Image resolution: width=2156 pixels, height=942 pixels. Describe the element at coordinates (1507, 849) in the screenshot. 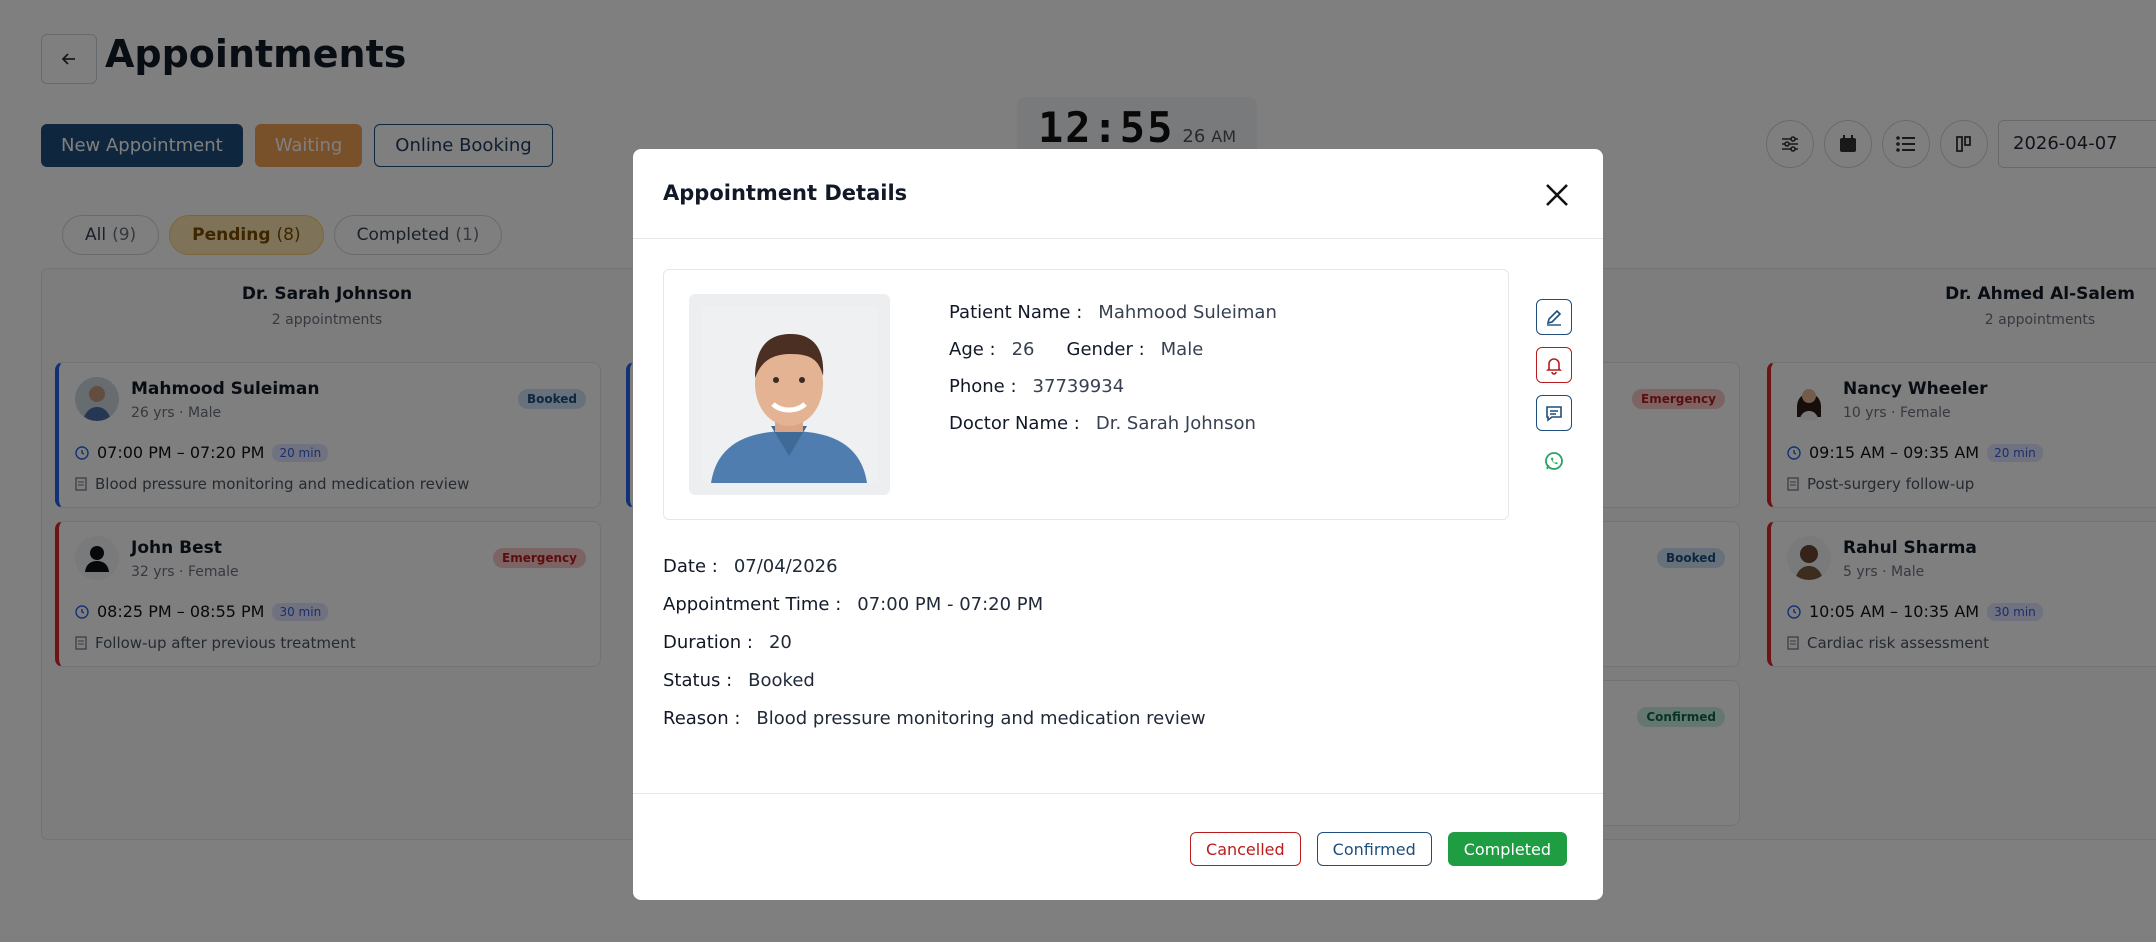

I see `completed-button: Completed` at that location.